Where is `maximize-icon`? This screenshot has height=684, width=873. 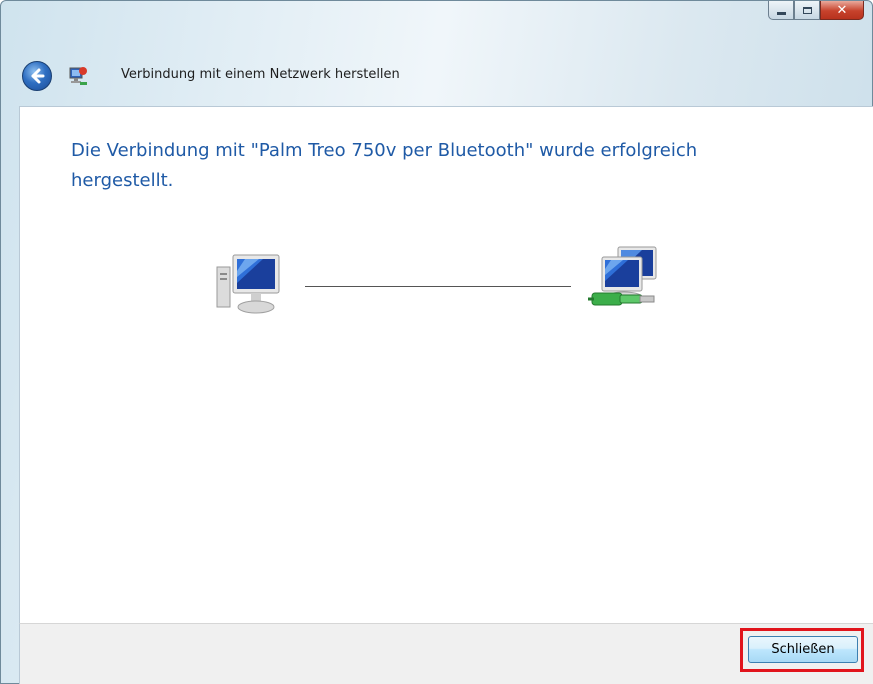
maximize-icon is located at coordinates (807, 10).